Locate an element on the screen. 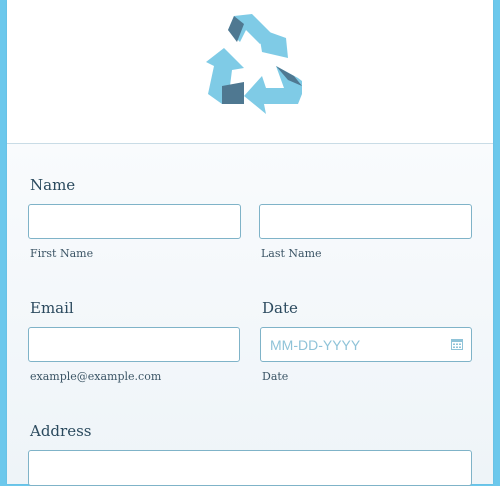  date-input is located at coordinates (366, 344).